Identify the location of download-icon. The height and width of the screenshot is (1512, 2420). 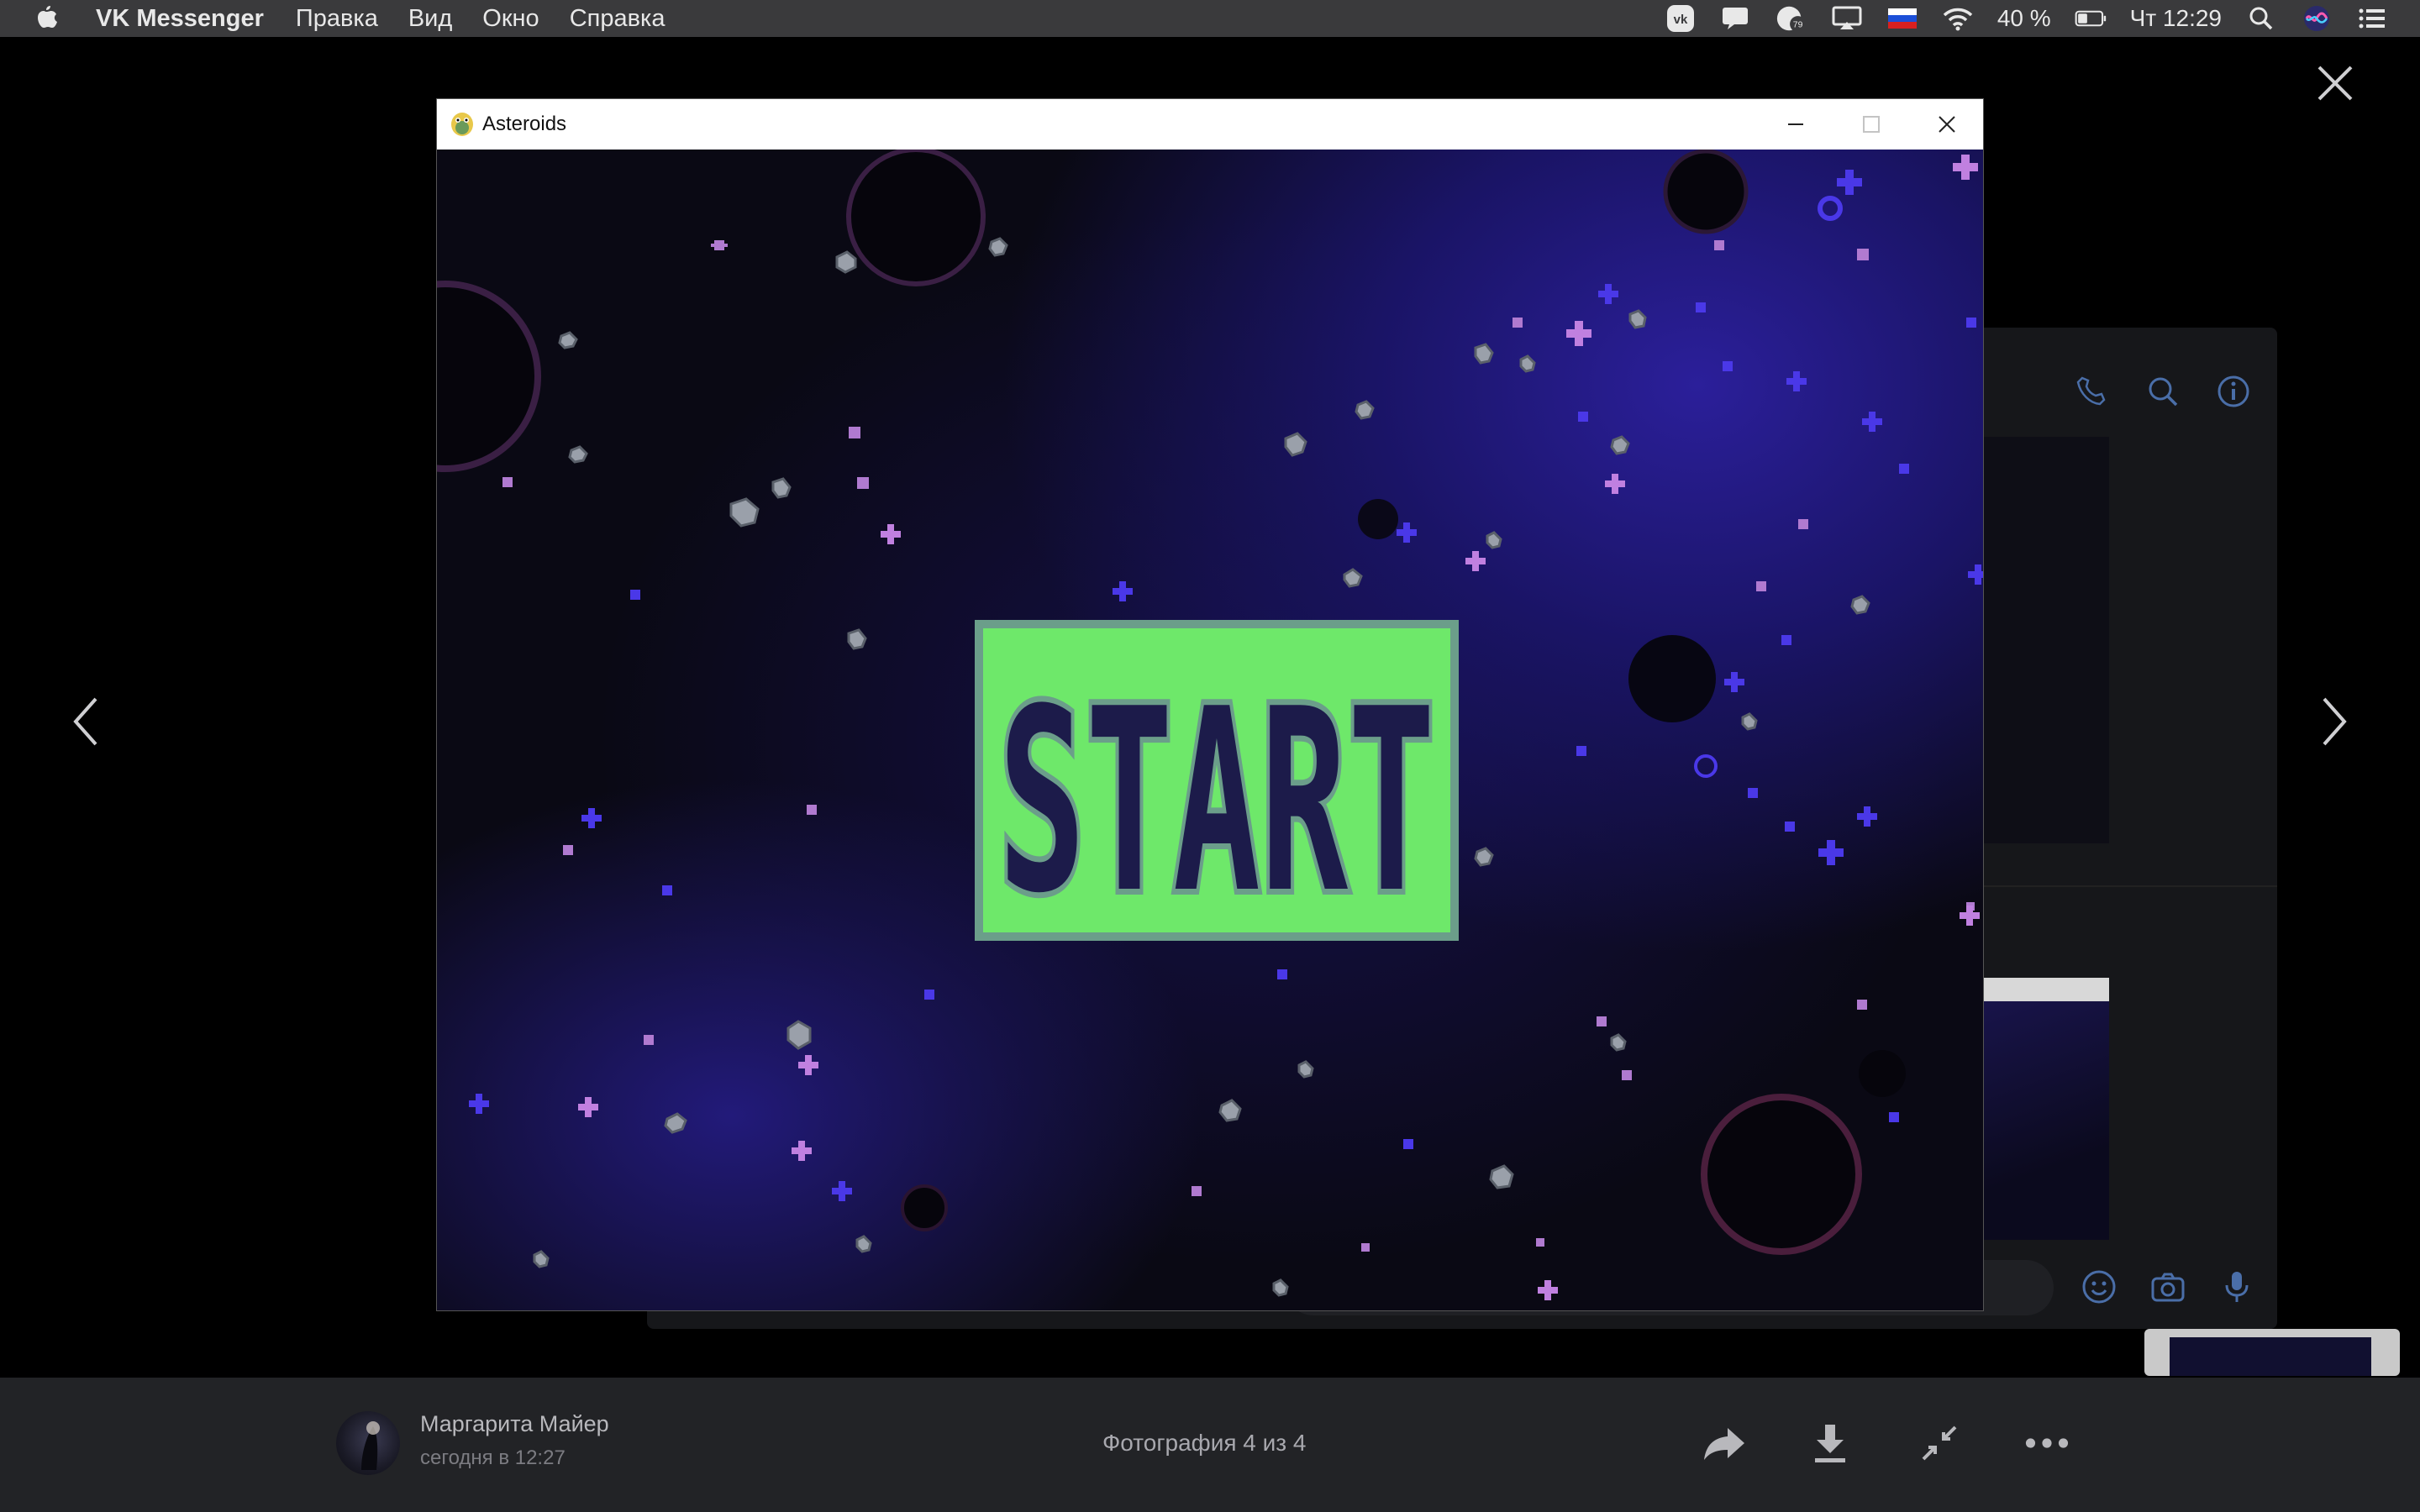
(1830, 1443).